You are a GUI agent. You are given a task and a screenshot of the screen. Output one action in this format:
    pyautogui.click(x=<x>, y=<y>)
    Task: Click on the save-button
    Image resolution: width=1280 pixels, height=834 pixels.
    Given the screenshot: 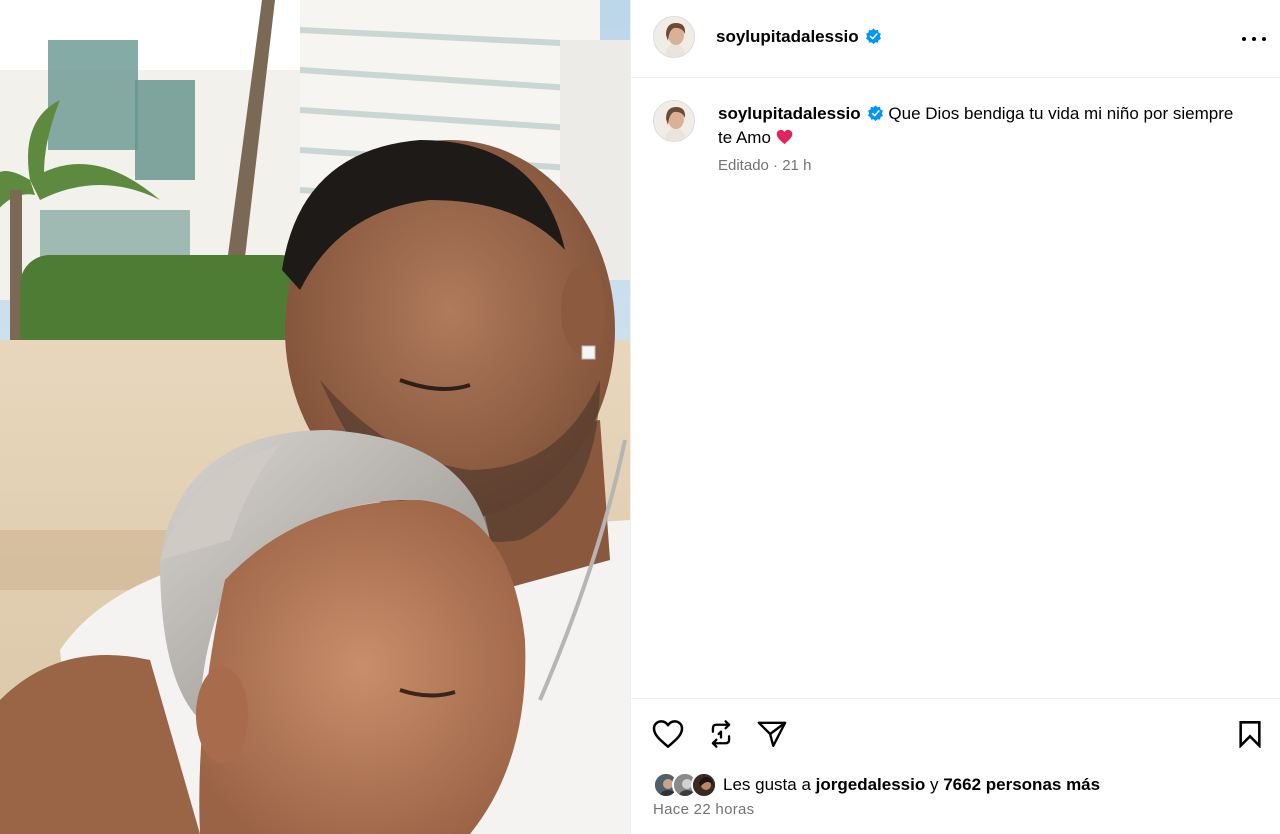 What is the action you would take?
    pyautogui.click(x=1250, y=734)
    